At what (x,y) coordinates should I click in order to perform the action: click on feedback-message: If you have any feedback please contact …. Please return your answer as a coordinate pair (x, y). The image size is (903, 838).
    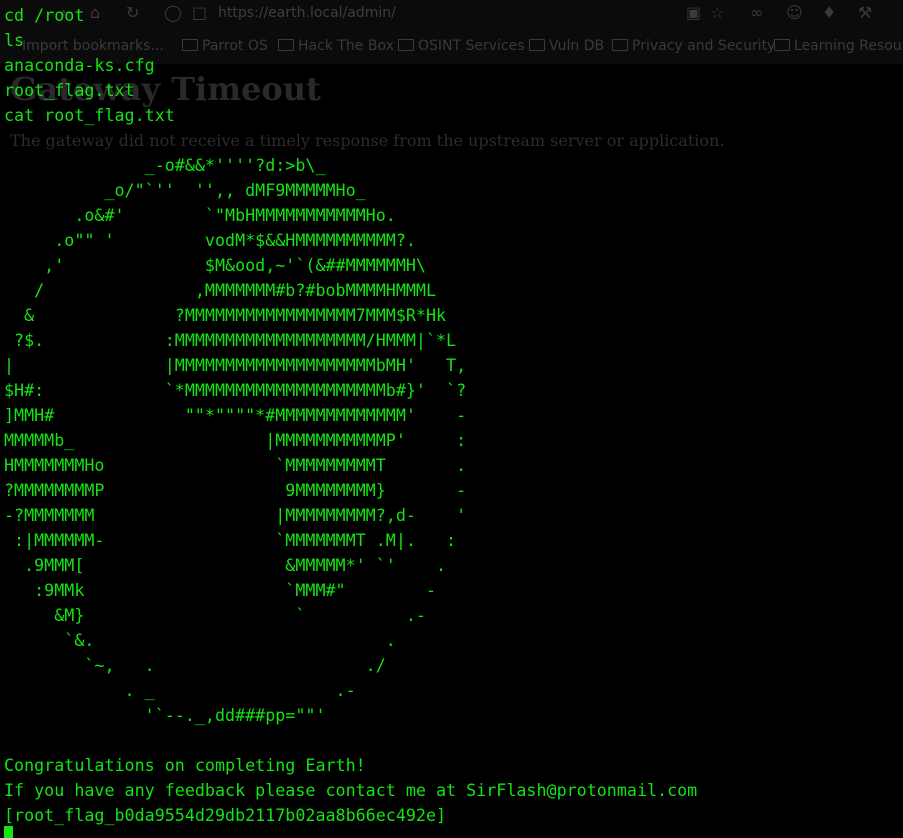
    Looking at the image, I should click on (351, 790).